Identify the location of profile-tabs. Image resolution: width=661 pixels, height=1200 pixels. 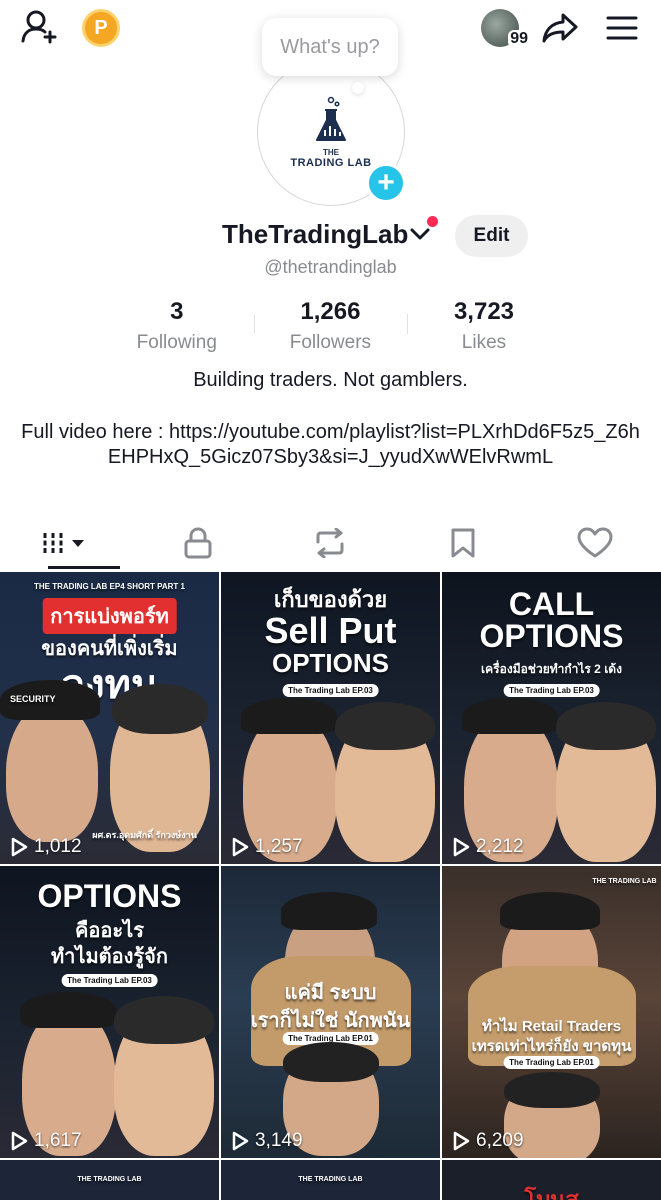
(330, 543).